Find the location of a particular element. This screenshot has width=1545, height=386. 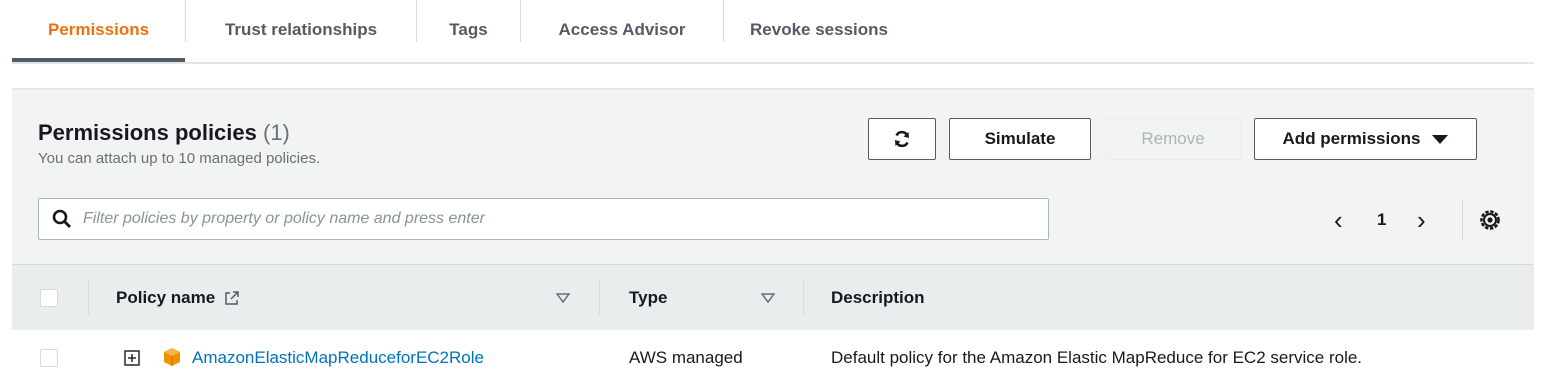

remove-button: Remove is located at coordinates (1173, 139).